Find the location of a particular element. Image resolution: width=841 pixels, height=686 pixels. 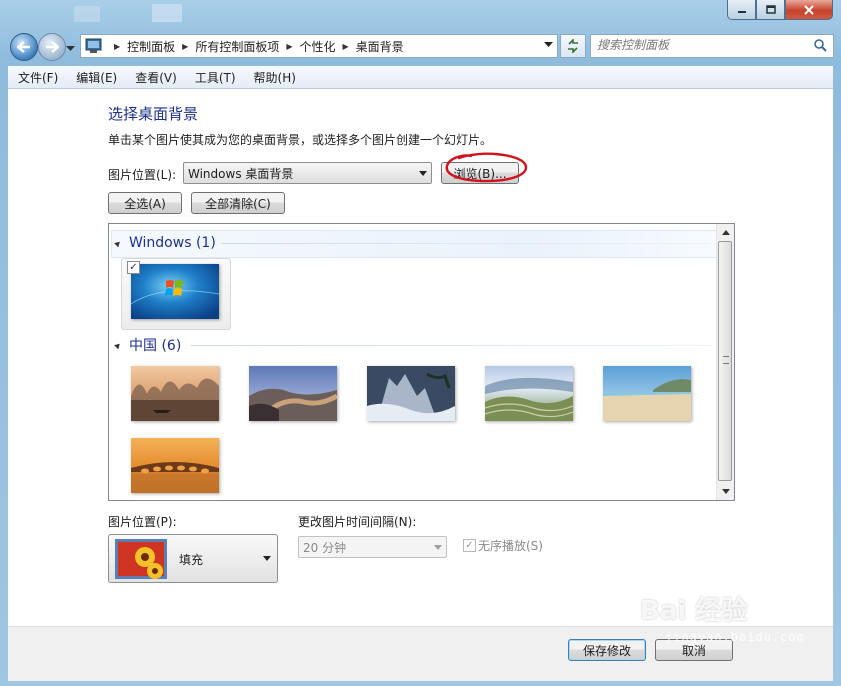

scroll-grip is located at coordinates (726, 360).